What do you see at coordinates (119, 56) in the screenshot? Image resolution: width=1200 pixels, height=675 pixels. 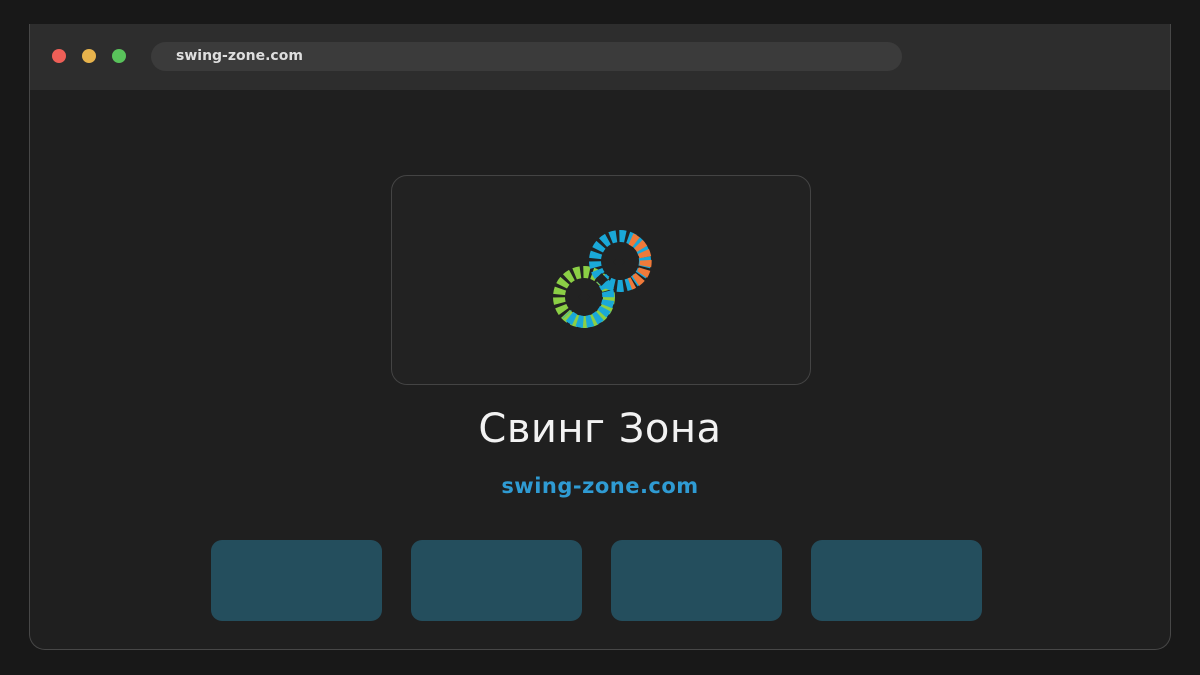 I see `maximize-window-button` at bounding box center [119, 56].